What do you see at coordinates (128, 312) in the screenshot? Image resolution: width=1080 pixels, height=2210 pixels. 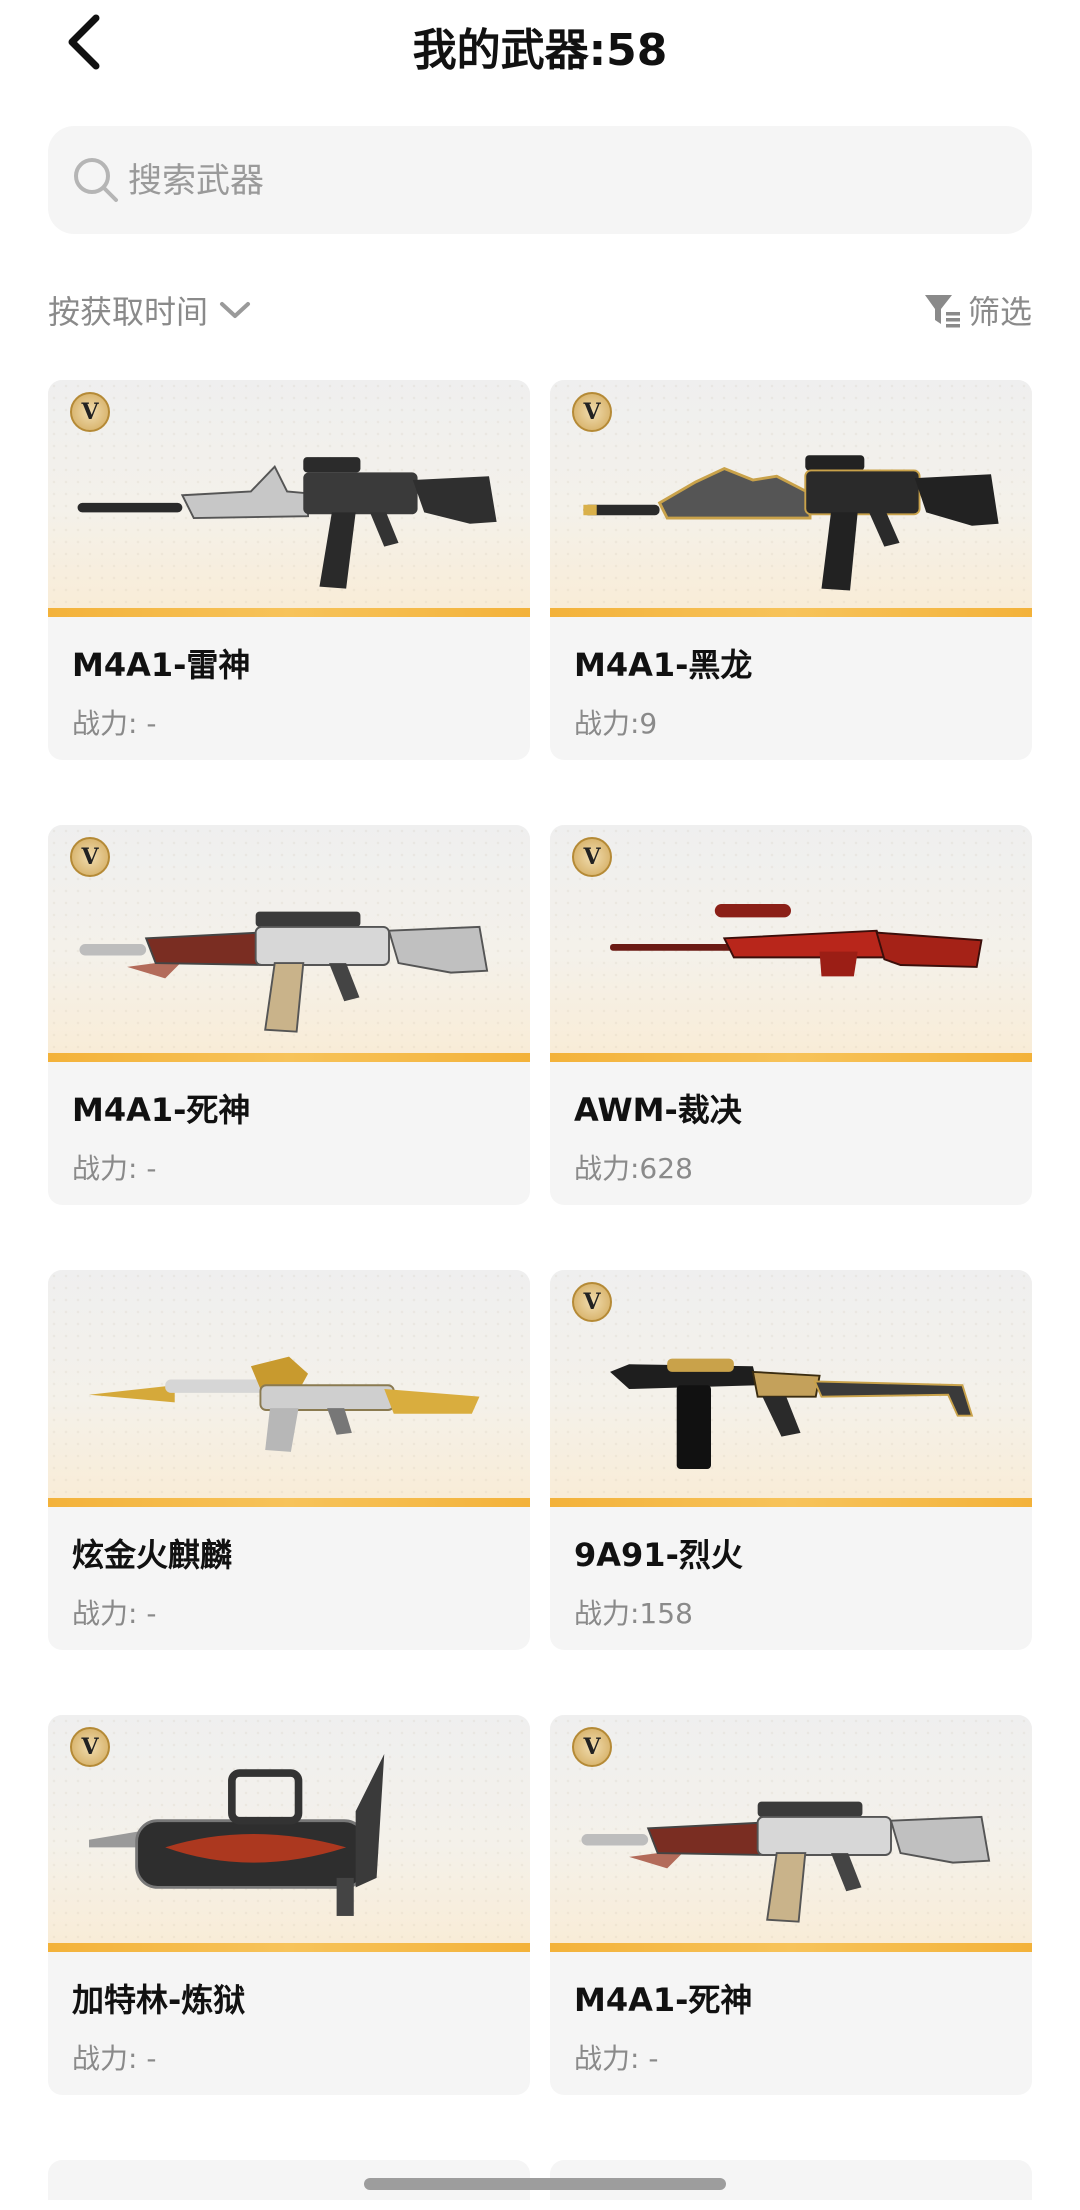 I see `sort-label: 按获取时间` at bounding box center [128, 312].